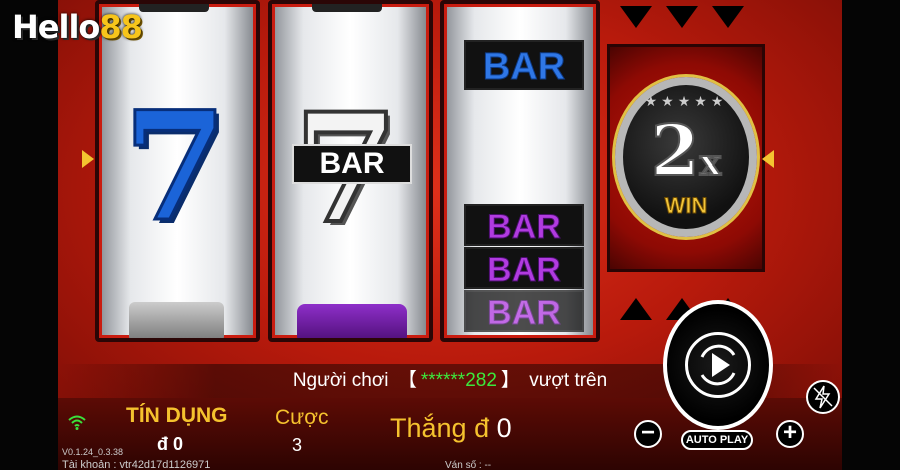 Image resolution: width=900 pixels, height=470 pixels. I want to click on spin-icon, so click(718, 365).